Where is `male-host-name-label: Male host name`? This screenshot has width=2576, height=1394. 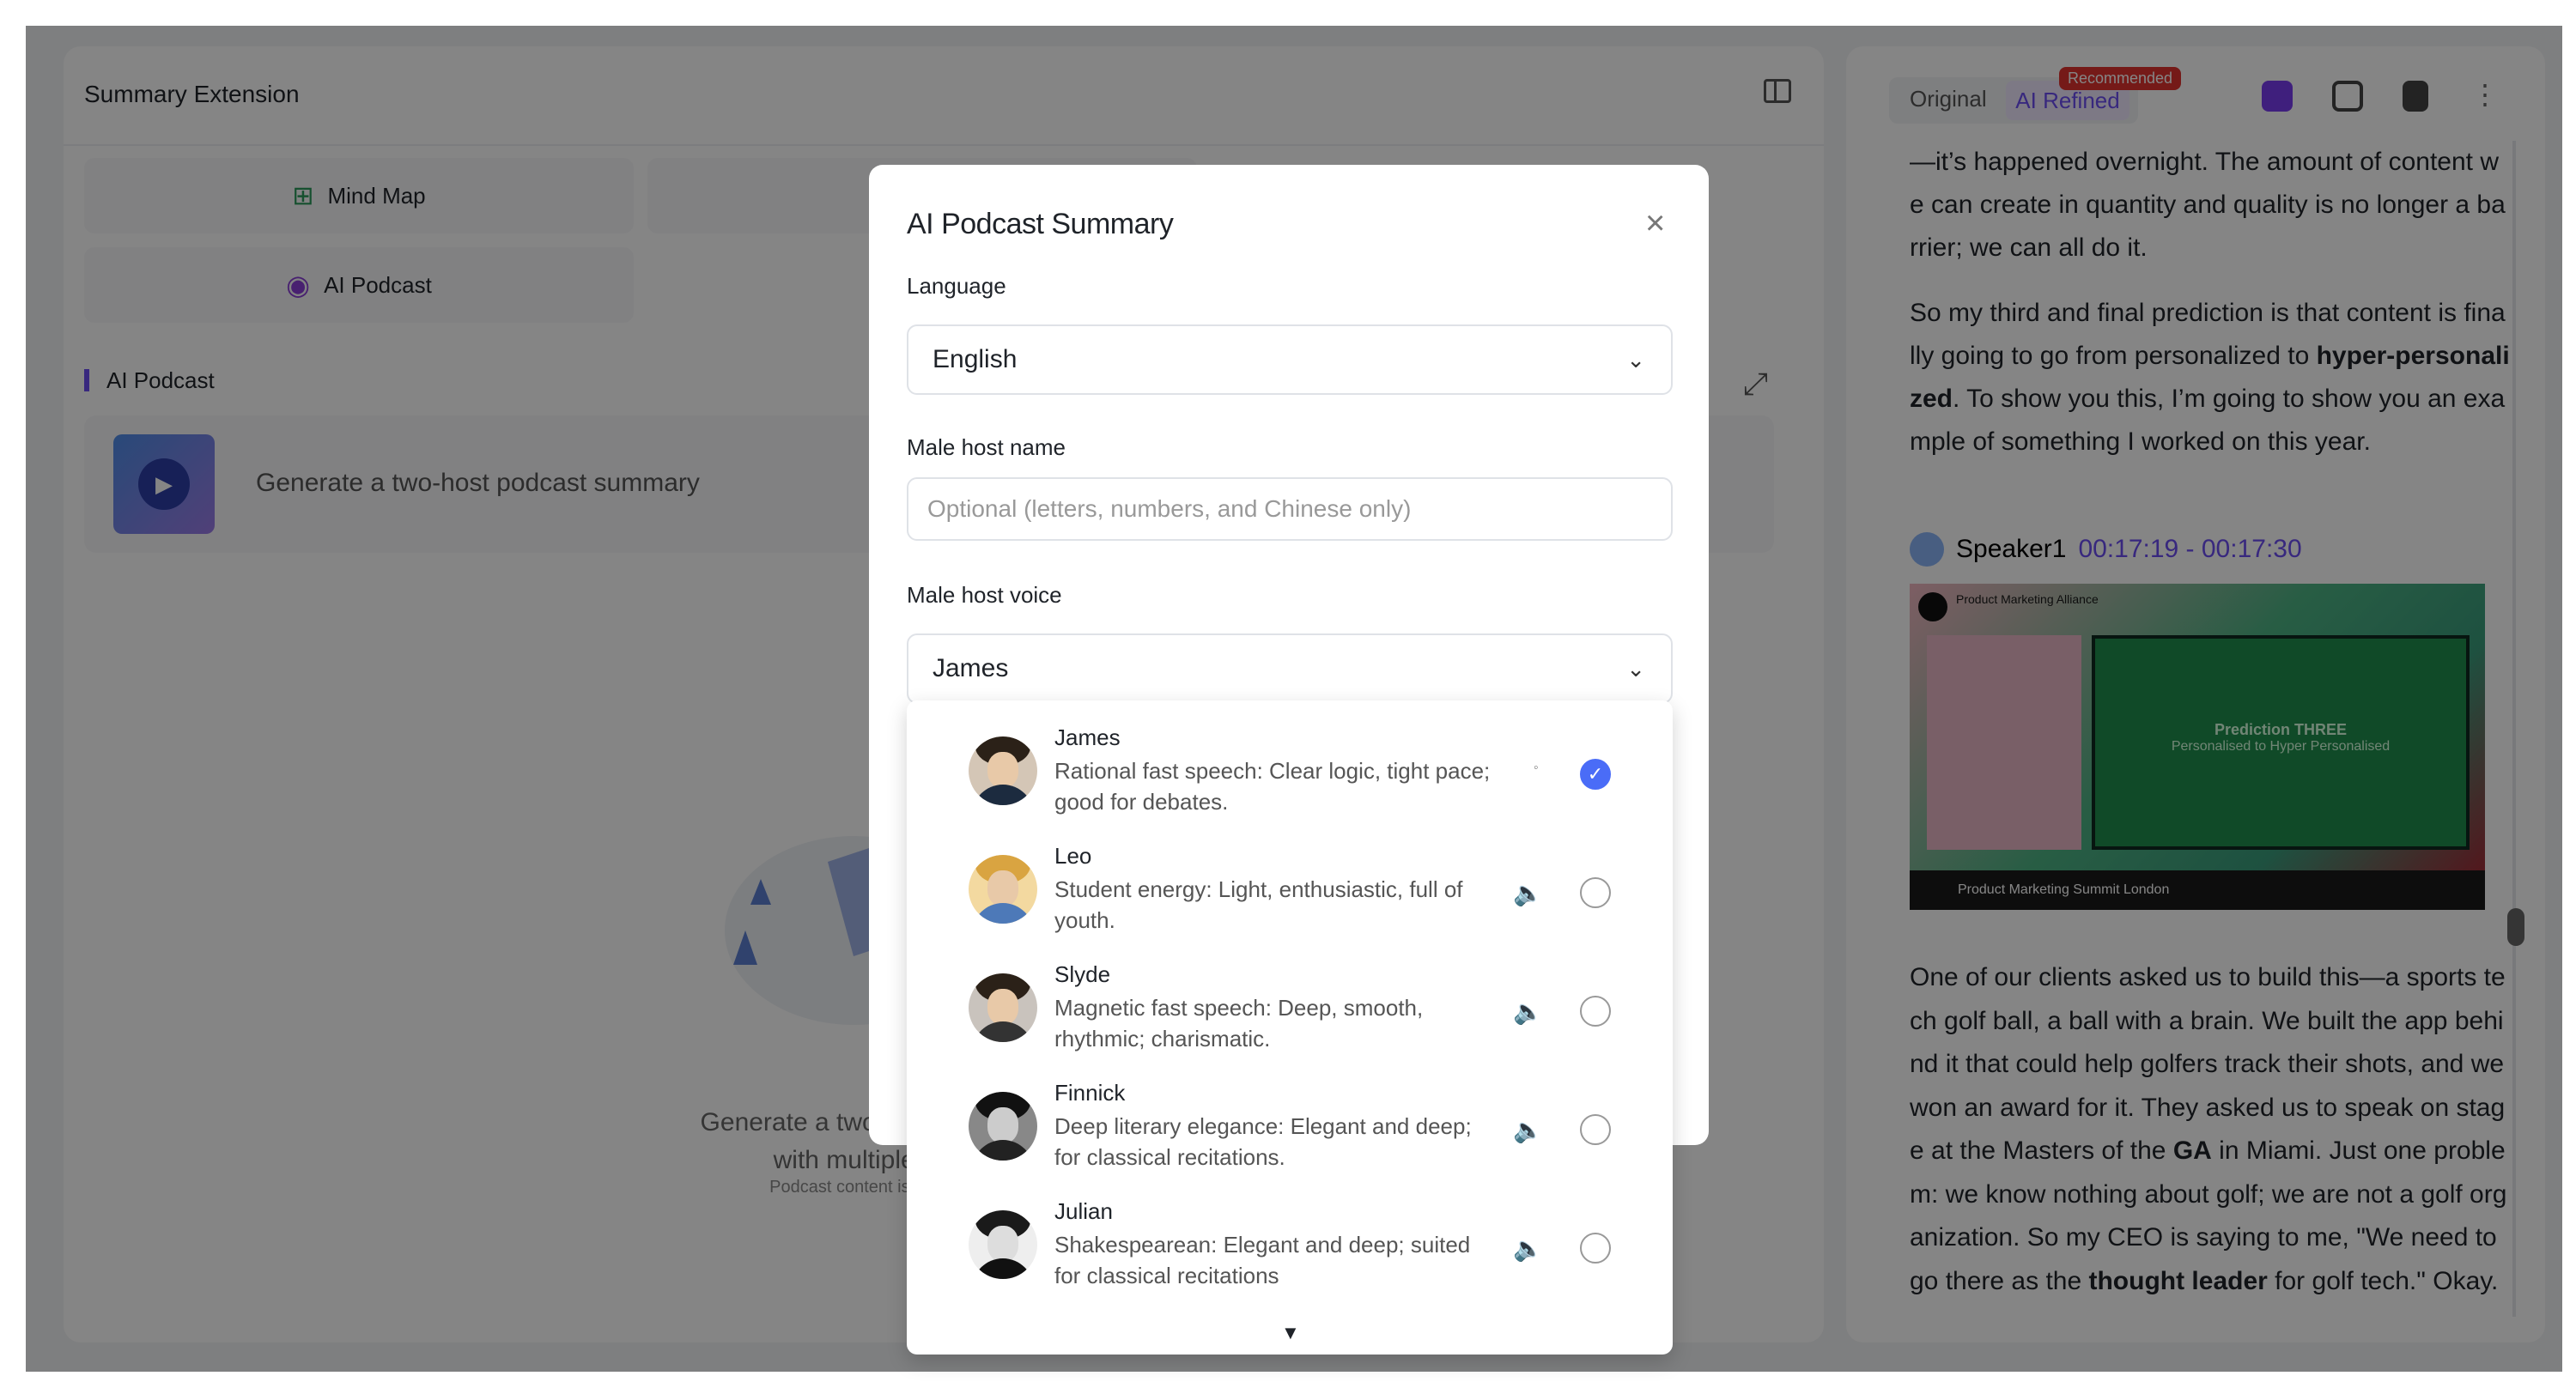 male-host-name-label: Male host name is located at coordinates (987, 447).